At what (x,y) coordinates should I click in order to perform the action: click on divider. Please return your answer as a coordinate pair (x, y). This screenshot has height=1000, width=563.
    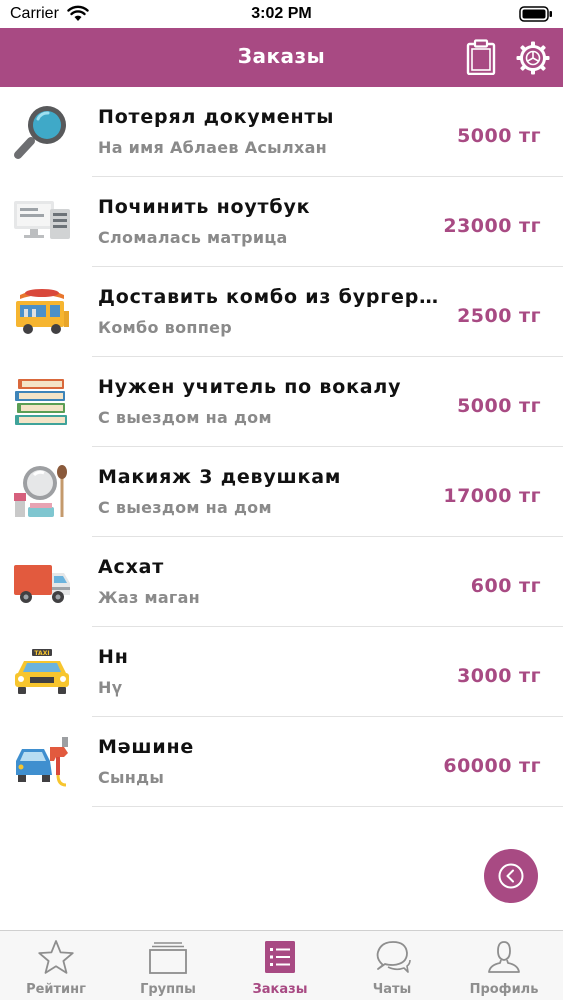
    Looking at the image, I should click on (327, 806).